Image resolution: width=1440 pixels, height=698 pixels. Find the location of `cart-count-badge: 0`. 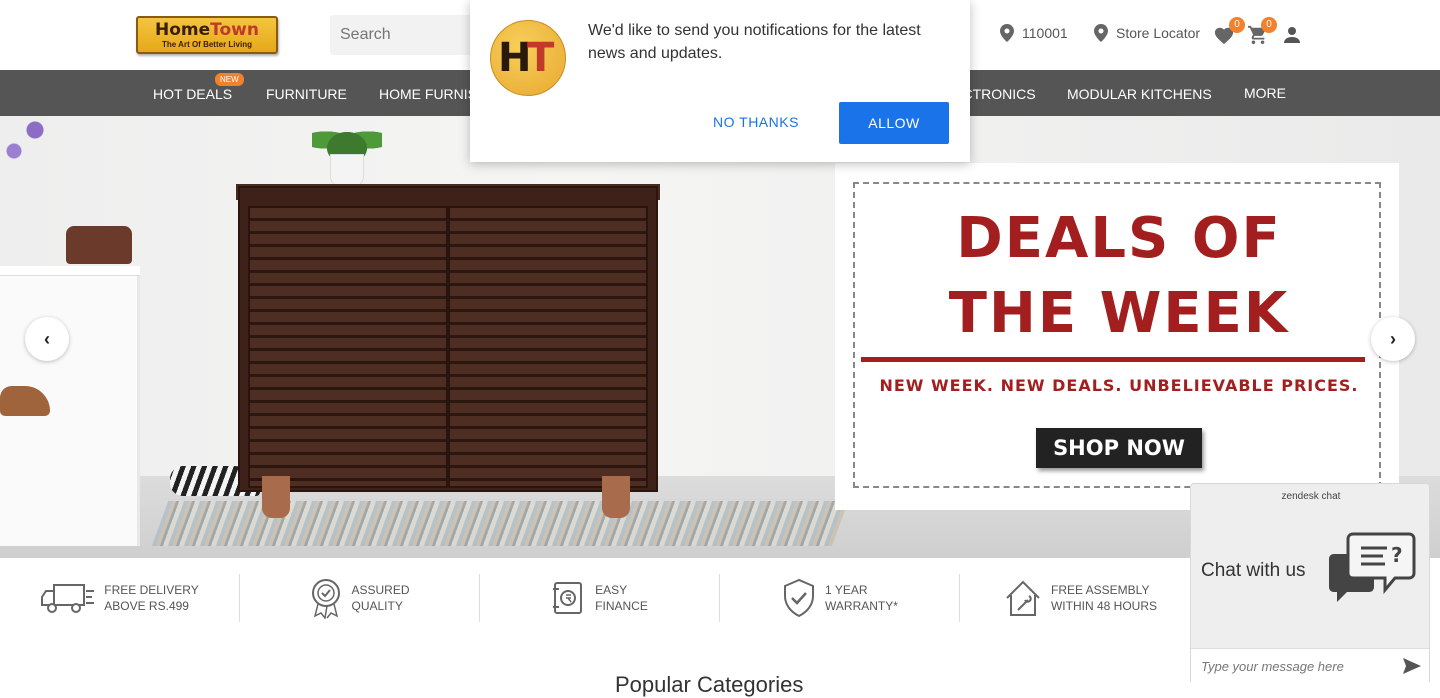

cart-count-badge: 0 is located at coordinates (1269, 25).